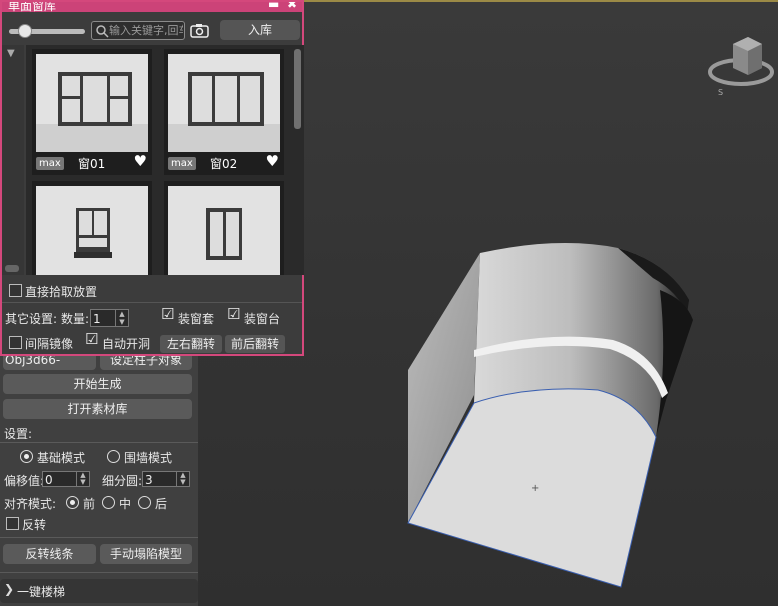 The height and width of the screenshot is (606, 778). I want to click on align-back-label: 后, so click(161, 504).